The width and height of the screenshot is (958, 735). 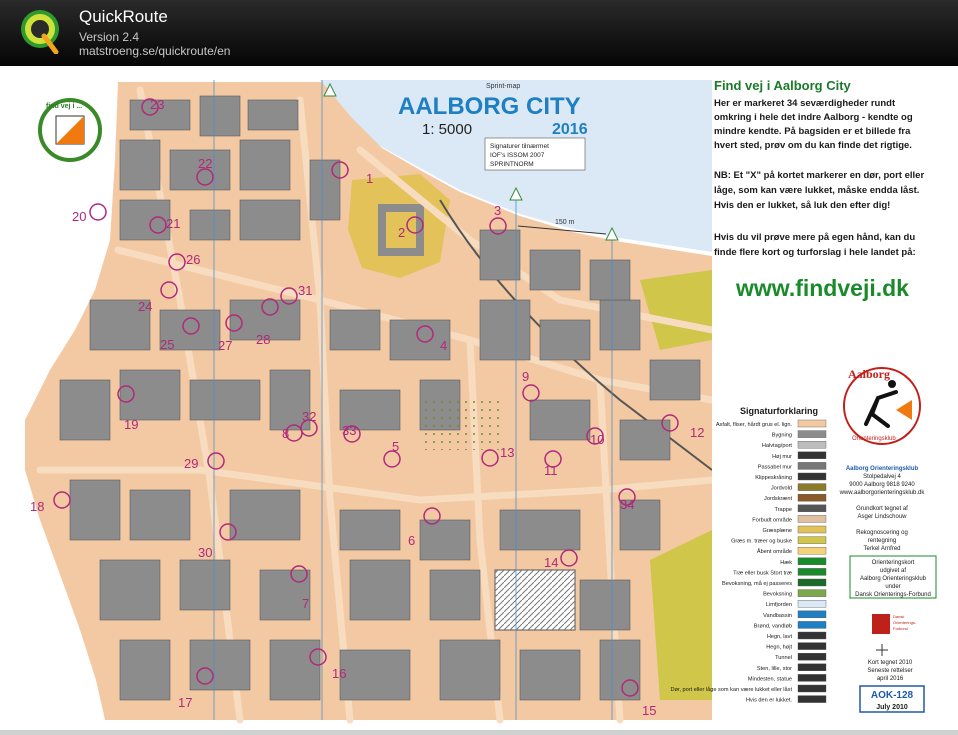 What do you see at coordinates (882, 469) in the screenshot?
I see `club-name: Aalborg Orienteringsklub` at bounding box center [882, 469].